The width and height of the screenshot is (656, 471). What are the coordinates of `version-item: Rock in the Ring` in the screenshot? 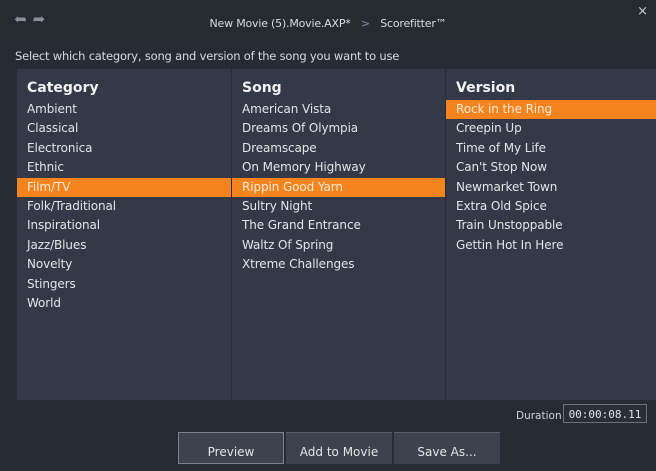 It's located at (551, 110).